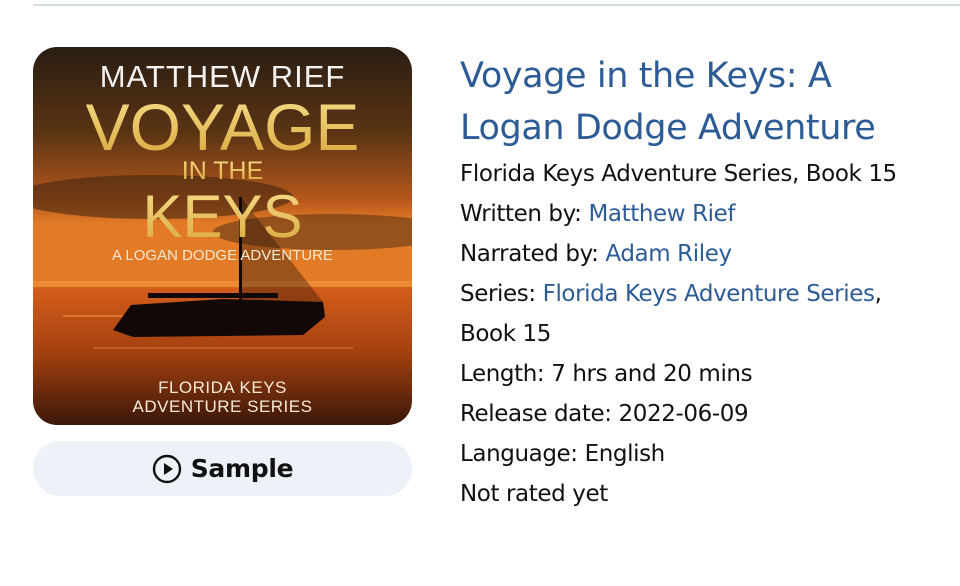  Describe the element at coordinates (534, 494) in the screenshot. I see `rating-status: Not rated yet` at that location.